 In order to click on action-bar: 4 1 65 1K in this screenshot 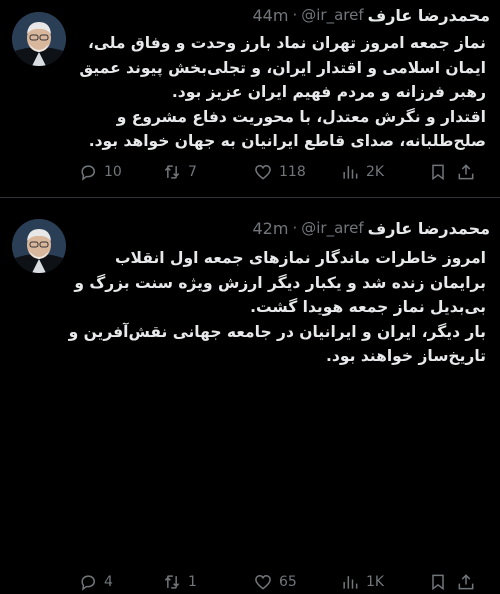, I will do `click(276, 582)`.